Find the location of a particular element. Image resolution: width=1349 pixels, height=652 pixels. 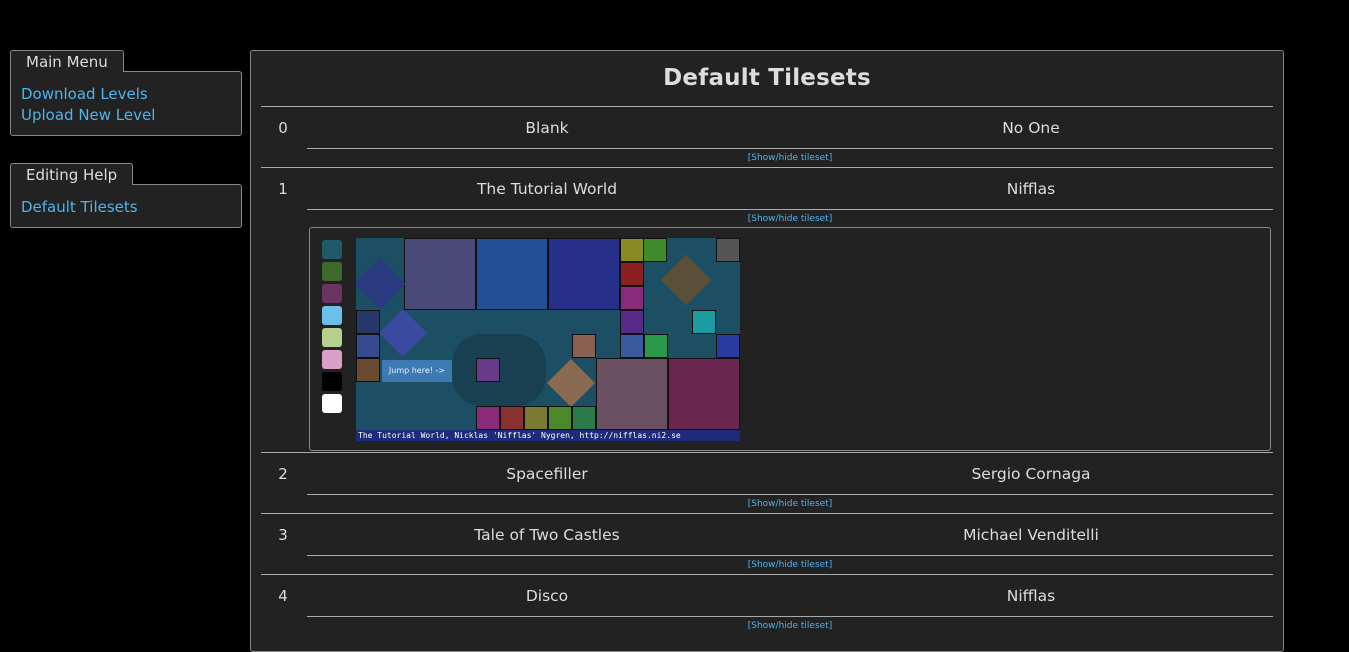

upload-new-level-link: Upload New Level is located at coordinates (126, 115).